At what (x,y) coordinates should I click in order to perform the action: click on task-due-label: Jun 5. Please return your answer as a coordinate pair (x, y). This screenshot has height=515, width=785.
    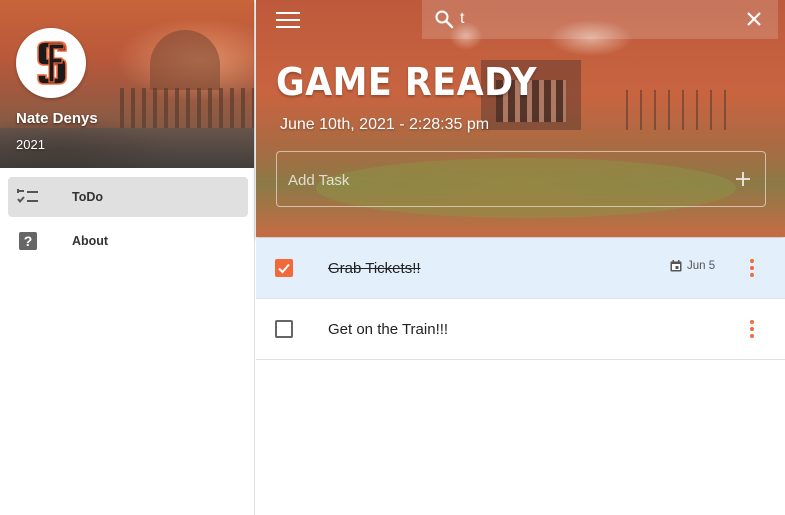
    Looking at the image, I should click on (701, 266).